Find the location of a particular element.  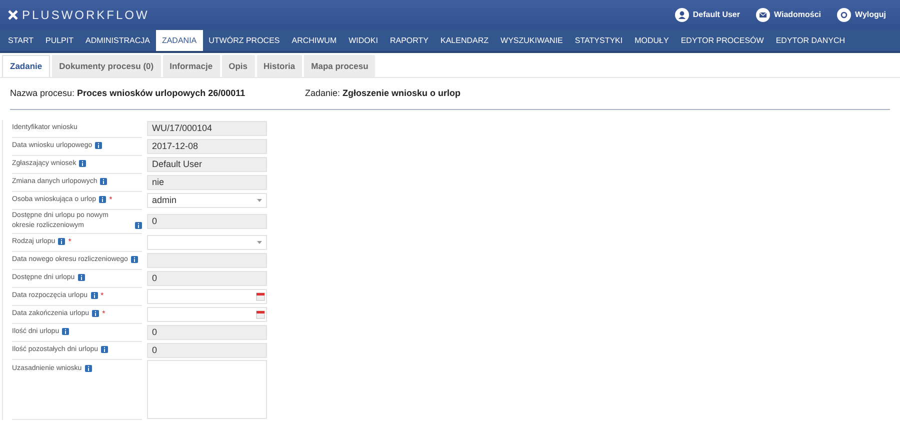

nav-item: ZADANIA is located at coordinates (179, 40).